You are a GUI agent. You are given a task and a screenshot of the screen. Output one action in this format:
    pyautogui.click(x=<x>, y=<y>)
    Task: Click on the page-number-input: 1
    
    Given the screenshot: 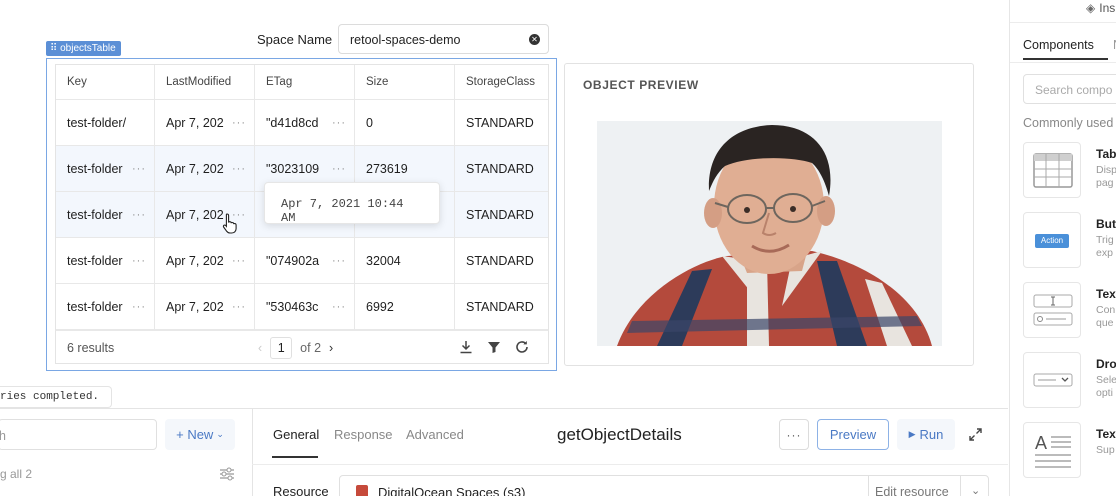 What is the action you would take?
    pyautogui.click(x=281, y=348)
    